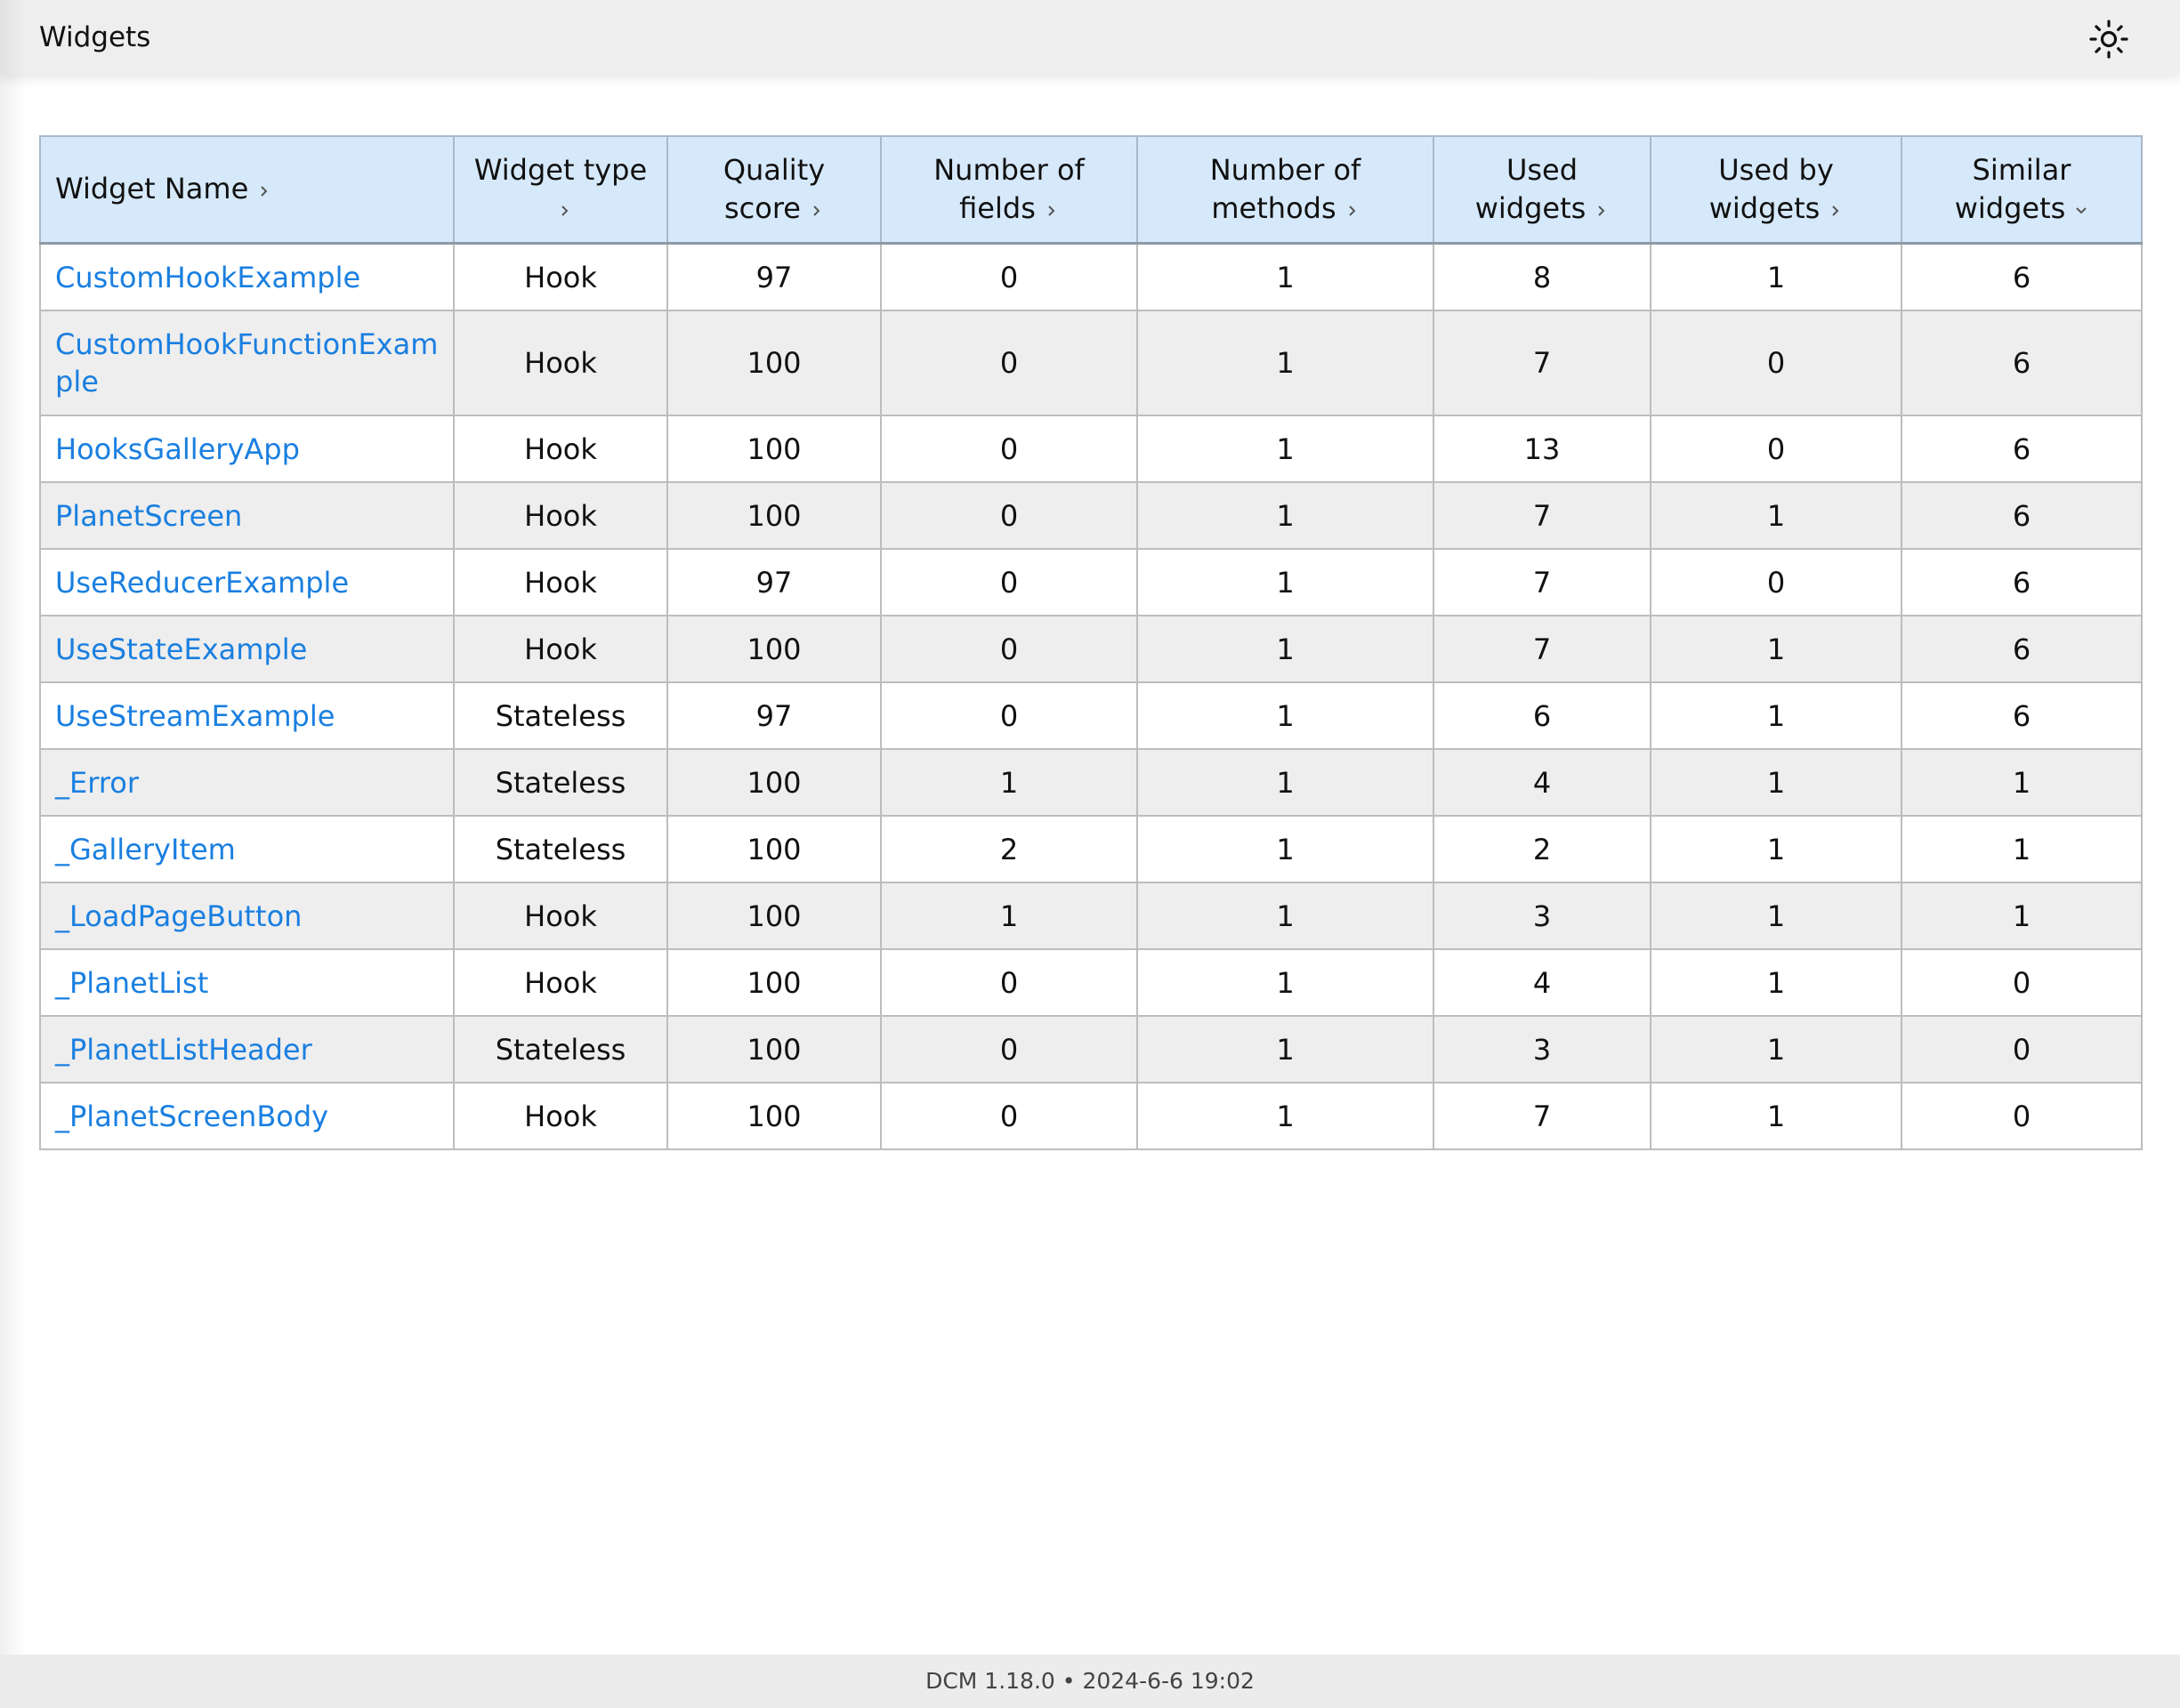 The image size is (2180, 1708). What do you see at coordinates (1542, 276) in the screenshot?
I see `used-widgets-cell: 8` at bounding box center [1542, 276].